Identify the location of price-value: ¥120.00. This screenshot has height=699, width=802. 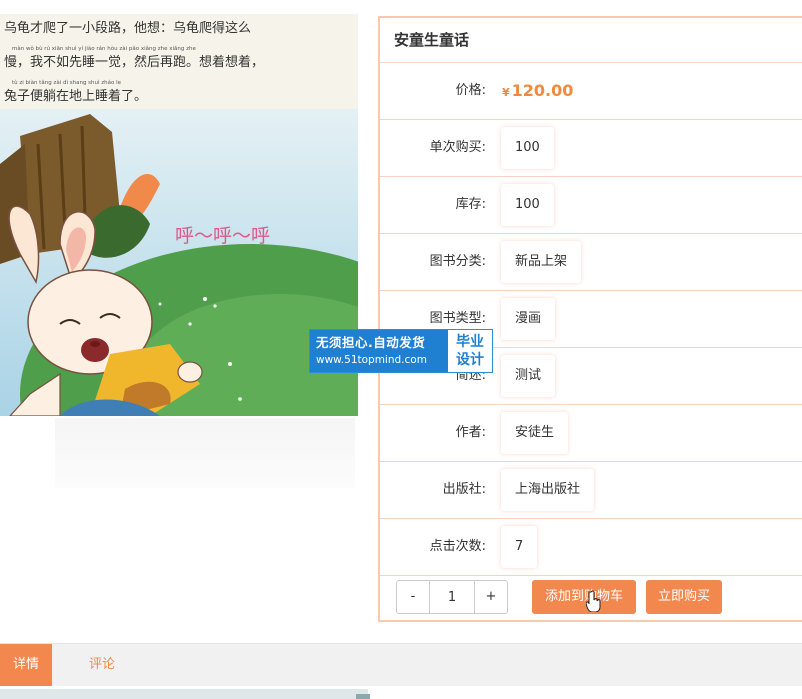
(537, 91).